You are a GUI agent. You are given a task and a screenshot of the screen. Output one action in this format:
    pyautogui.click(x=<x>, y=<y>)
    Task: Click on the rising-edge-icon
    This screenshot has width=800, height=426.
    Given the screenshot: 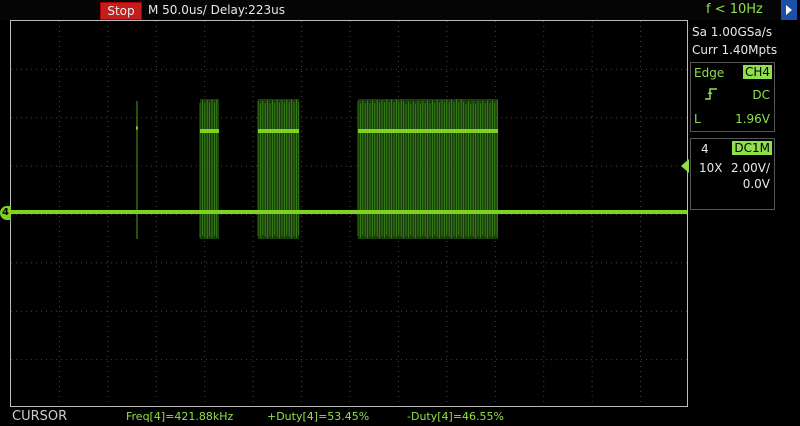 What is the action you would take?
    pyautogui.click(x=711, y=94)
    